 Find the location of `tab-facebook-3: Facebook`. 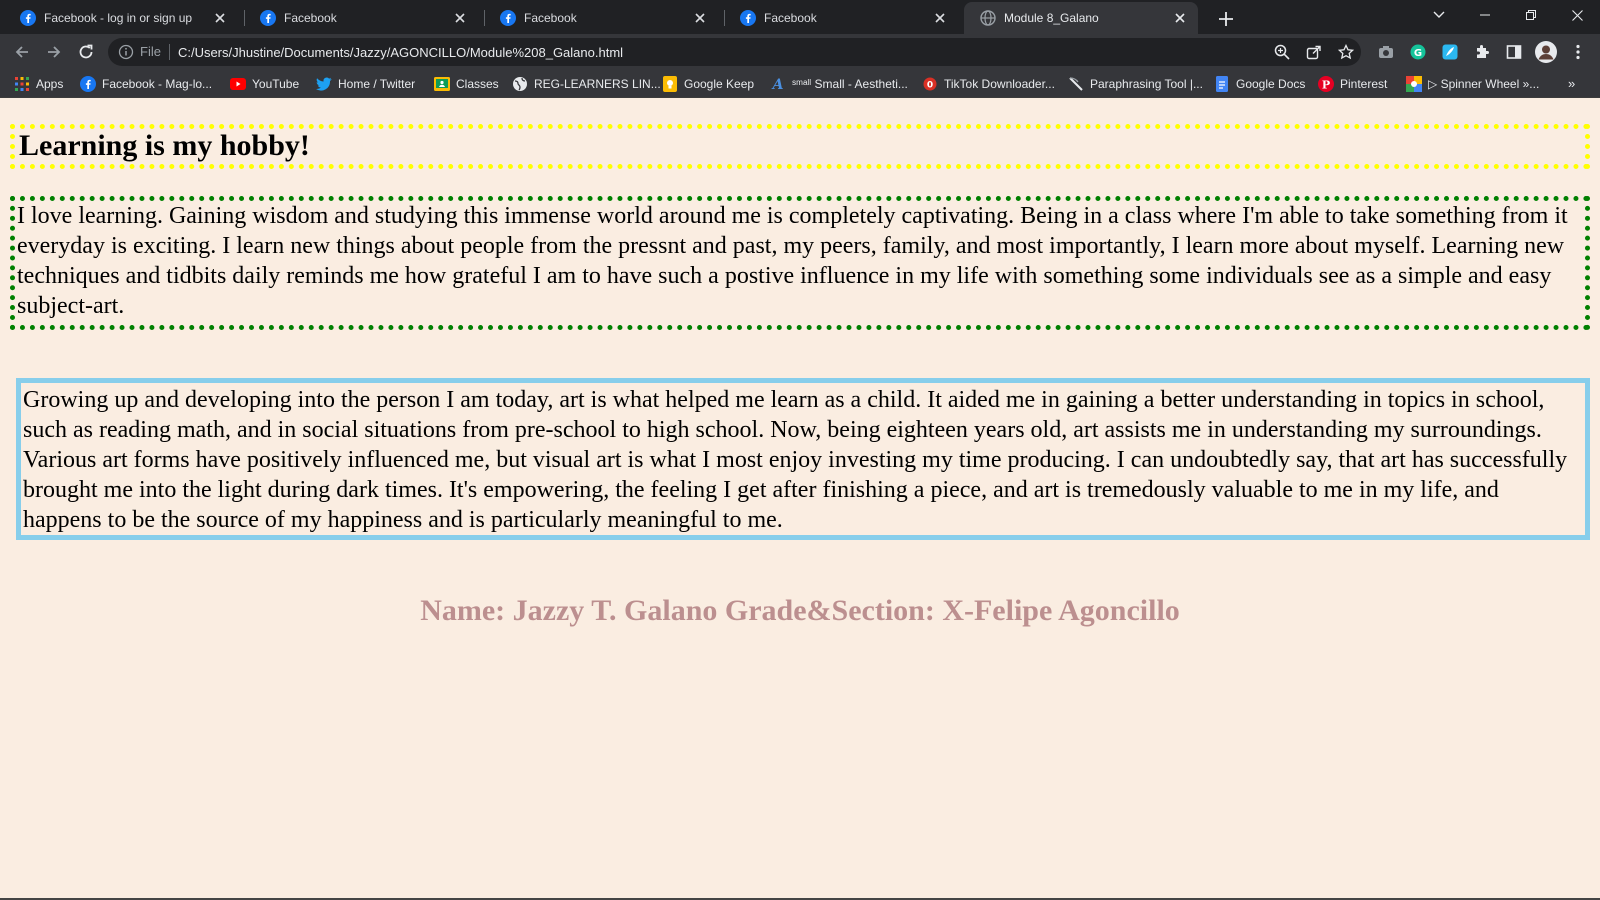

tab-facebook-3: Facebook is located at coordinates (601, 18).